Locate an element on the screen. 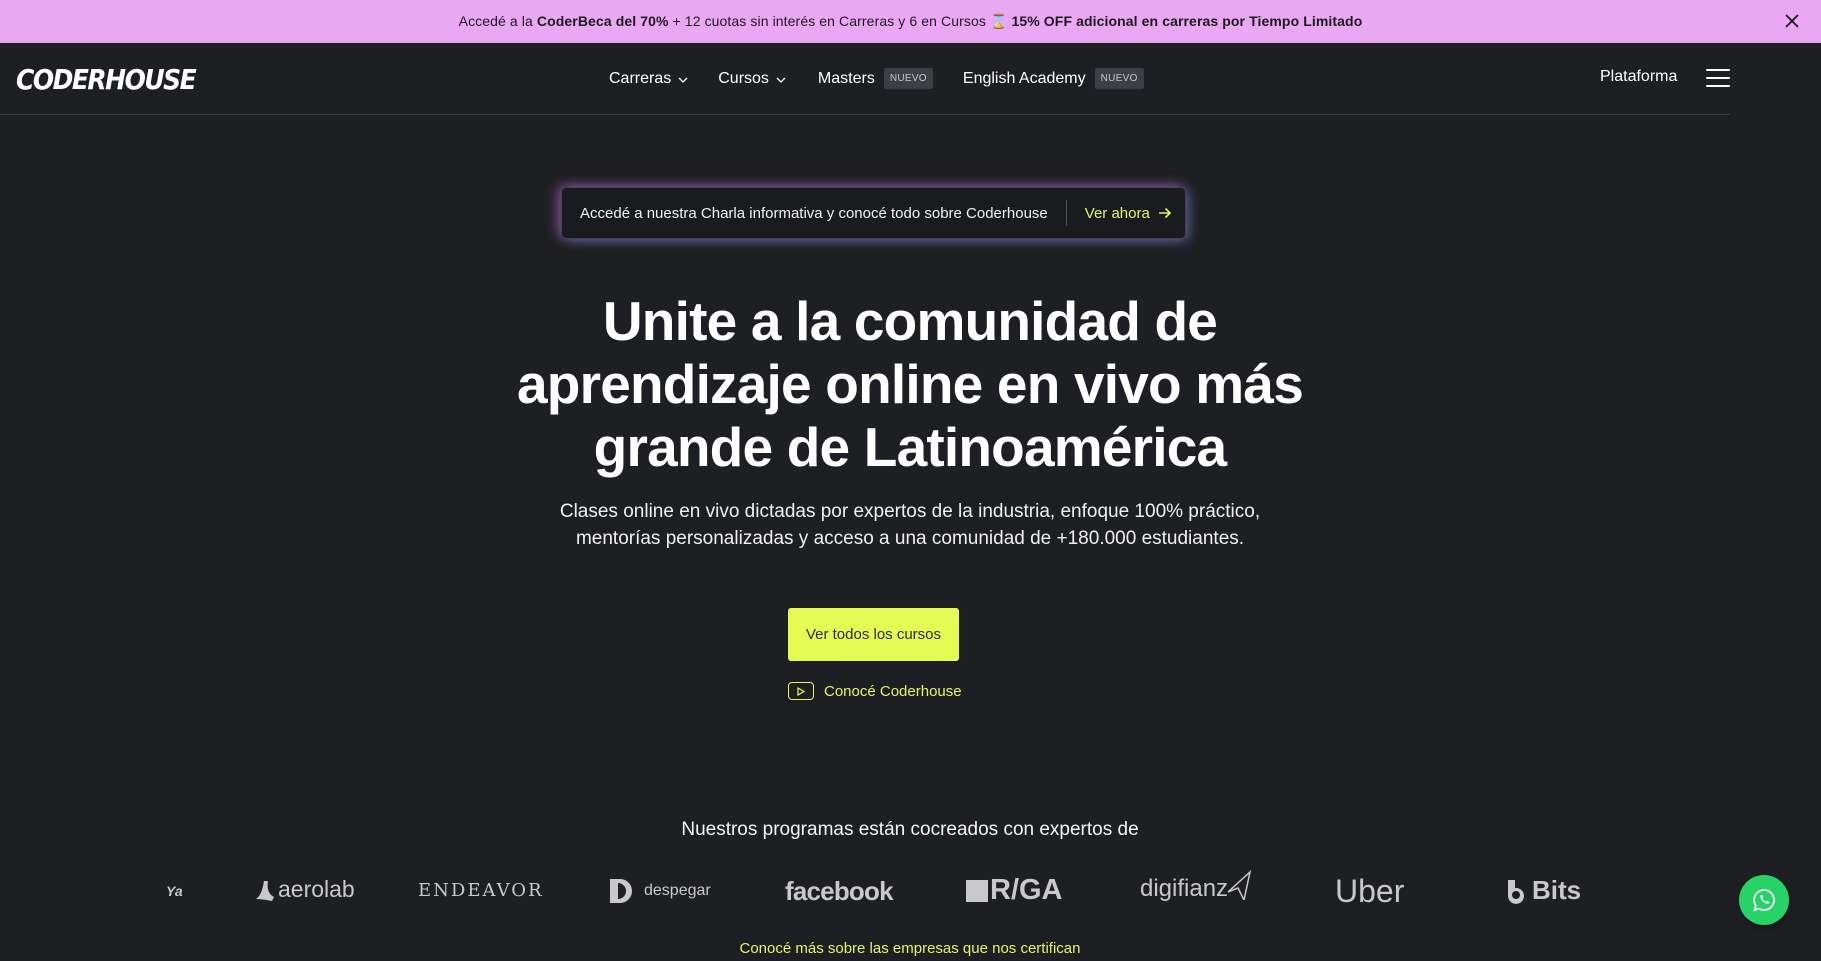 The image size is (1821, 961). nav-english-academy-label: English Academy is located at coordinates (1024, 78).